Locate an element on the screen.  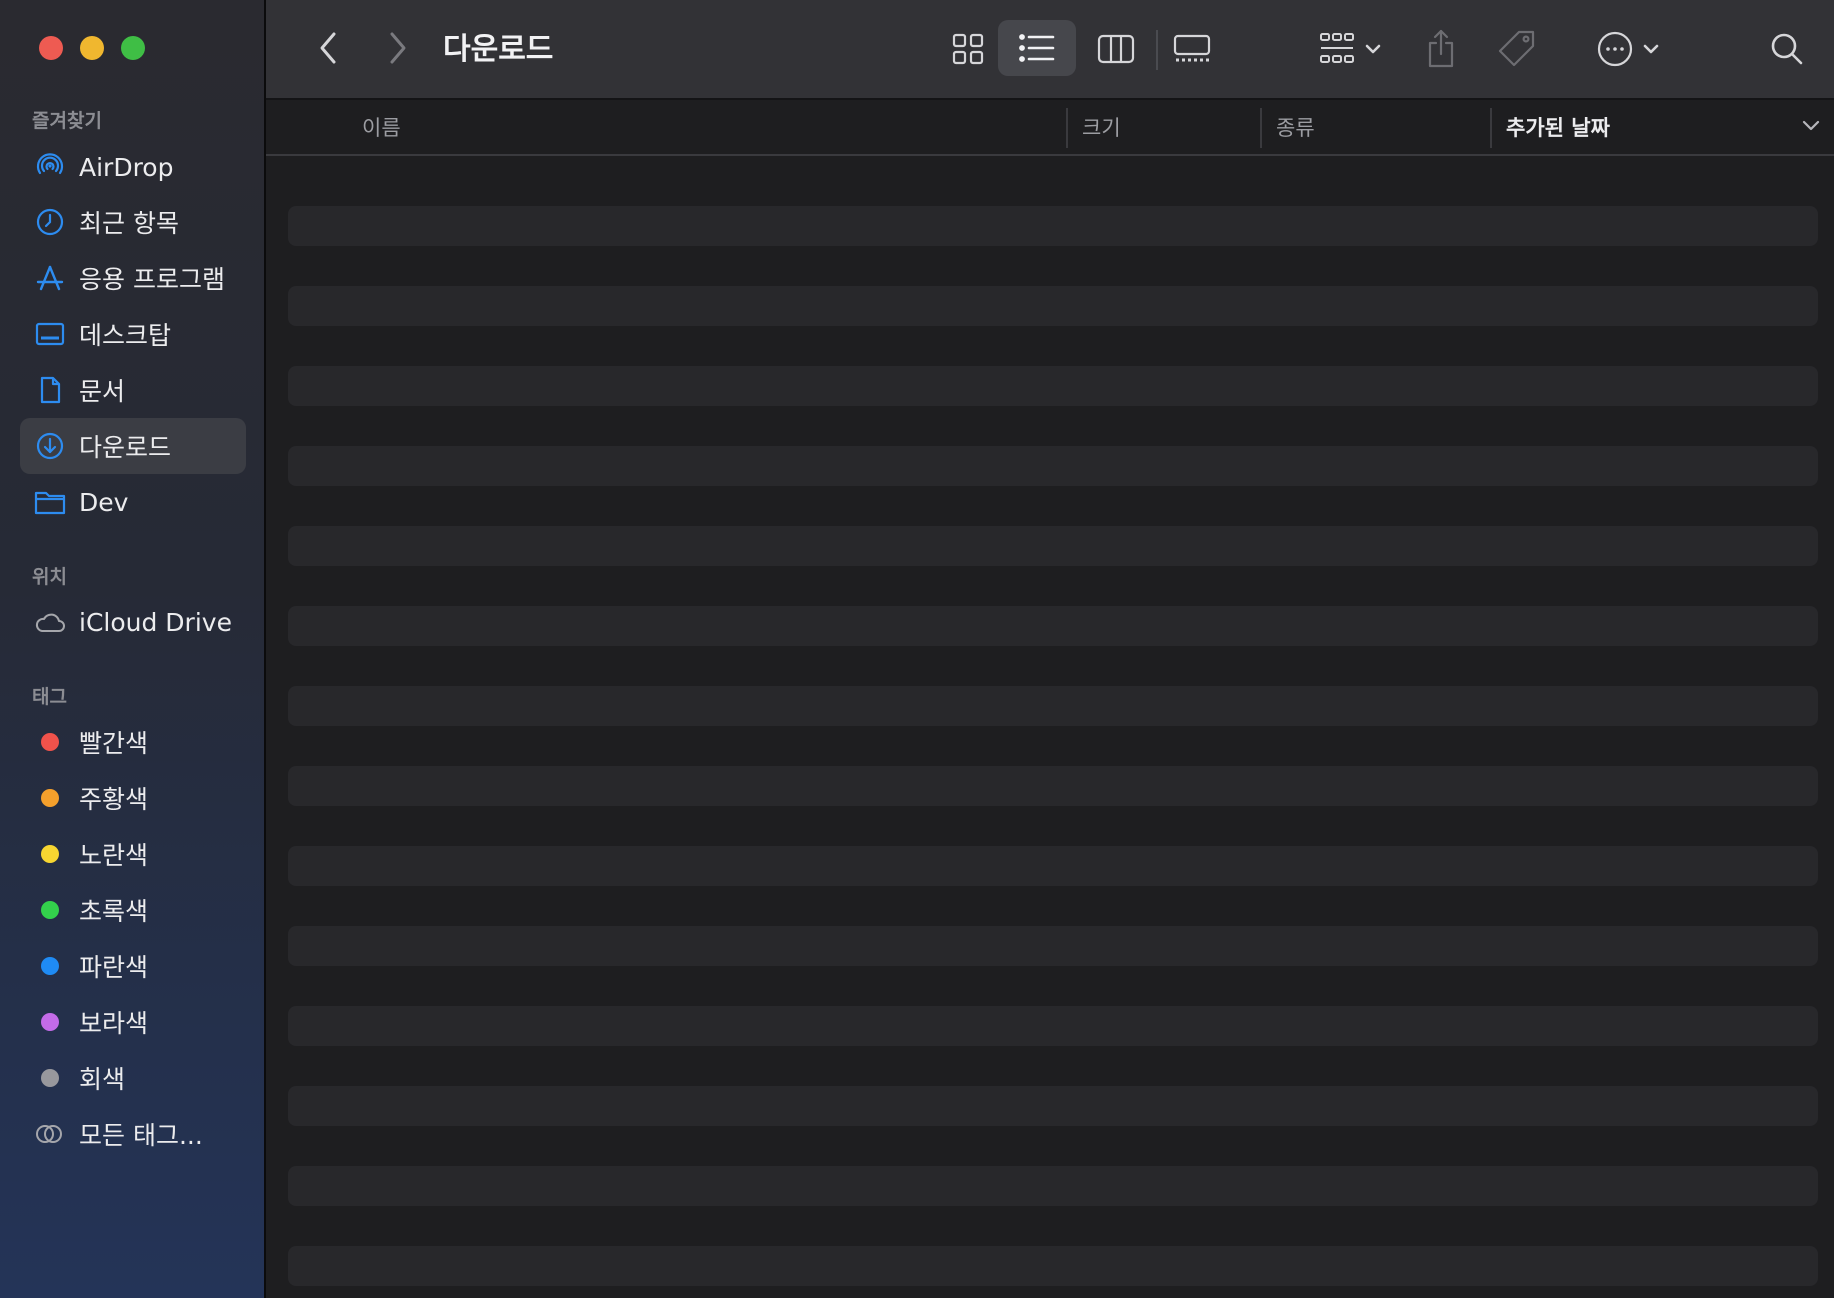
more-icon is located at coordinates (1628, 49).